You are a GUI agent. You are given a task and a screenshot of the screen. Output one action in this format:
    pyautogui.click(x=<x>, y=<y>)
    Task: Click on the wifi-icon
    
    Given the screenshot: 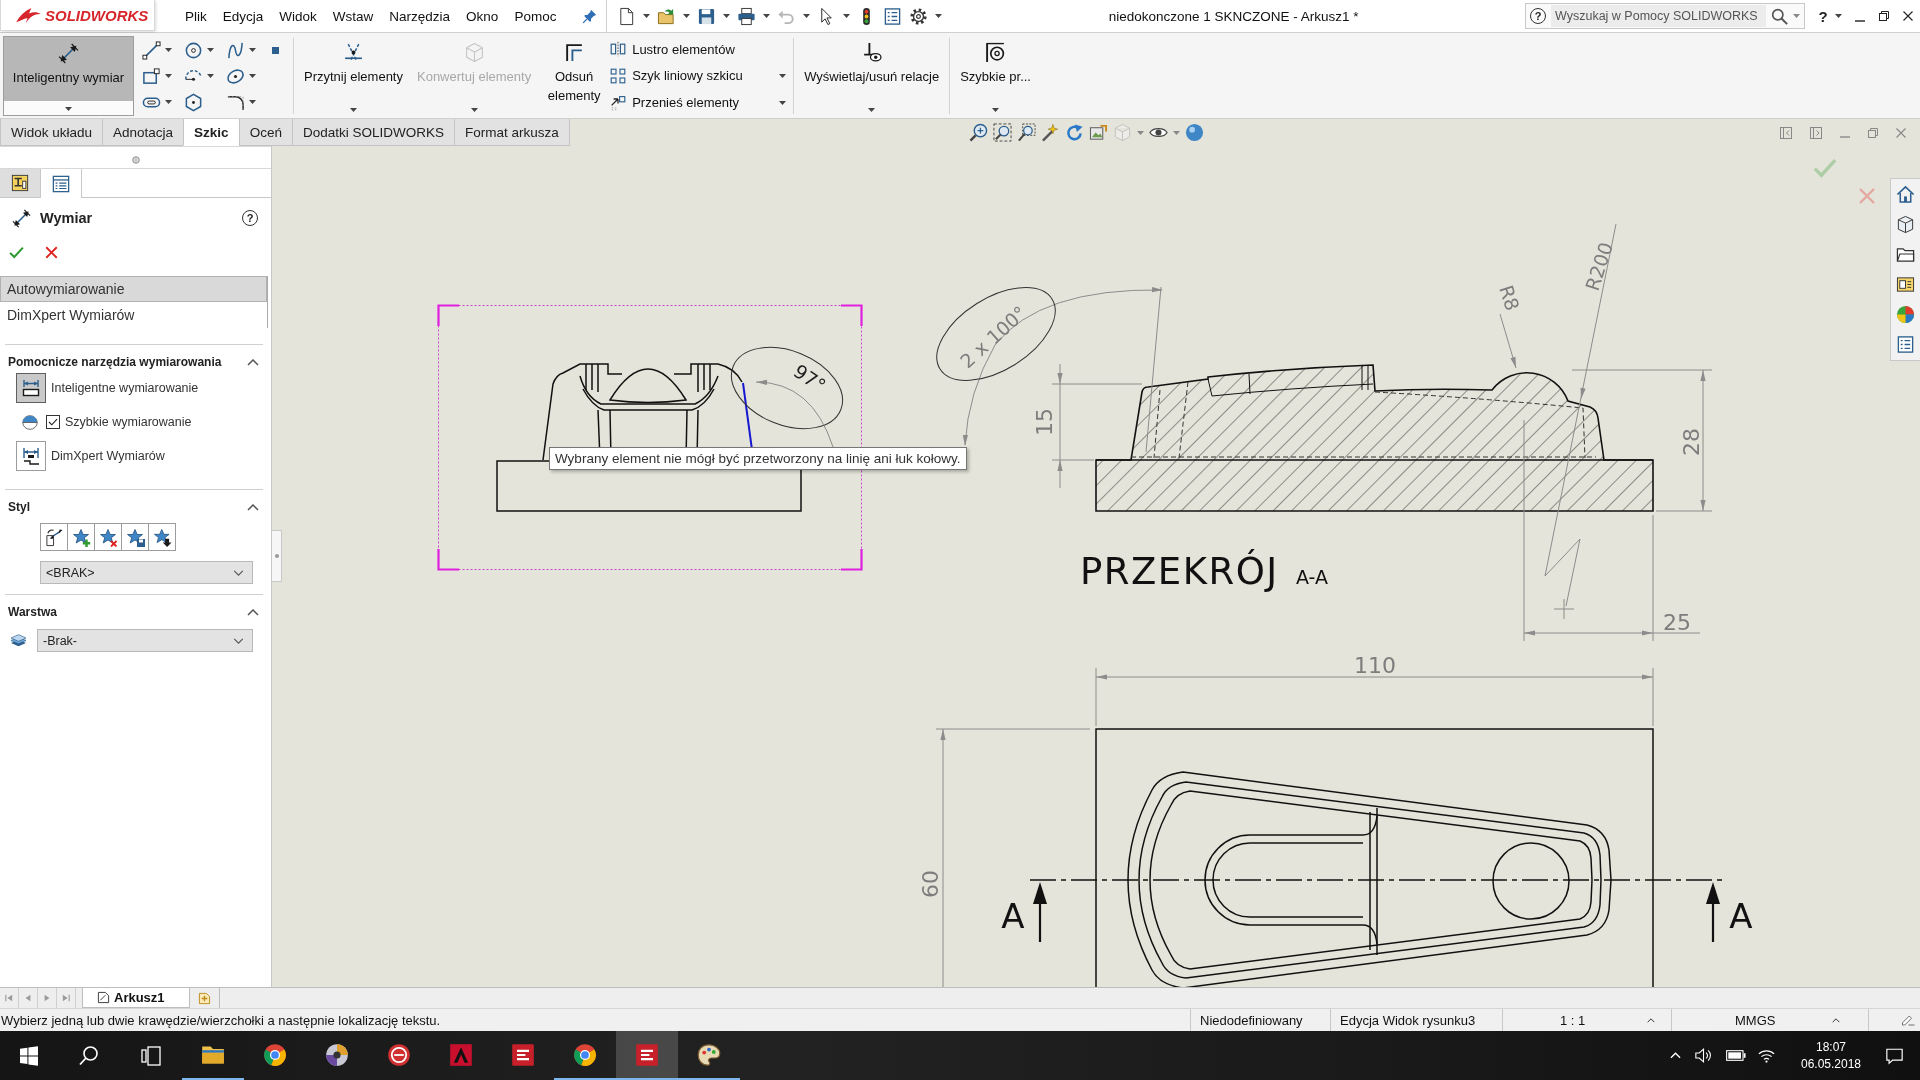 What is the action you would take?
    pyautogui.click(x=1766, y=1055)
    